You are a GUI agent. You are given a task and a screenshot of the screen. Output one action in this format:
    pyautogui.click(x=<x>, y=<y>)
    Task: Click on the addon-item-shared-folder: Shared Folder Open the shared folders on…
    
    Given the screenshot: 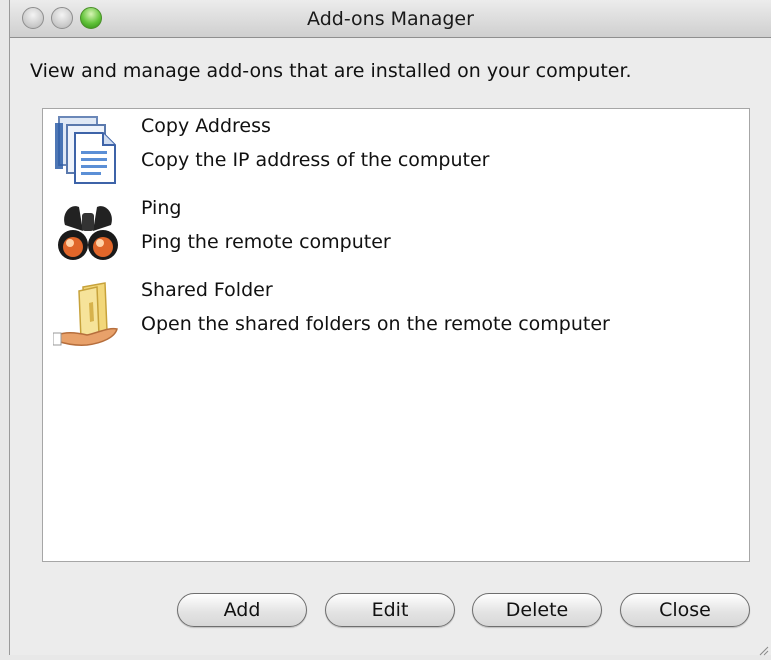 What is the action you would take?
    pyautogui.click(x=396, y=315)
    